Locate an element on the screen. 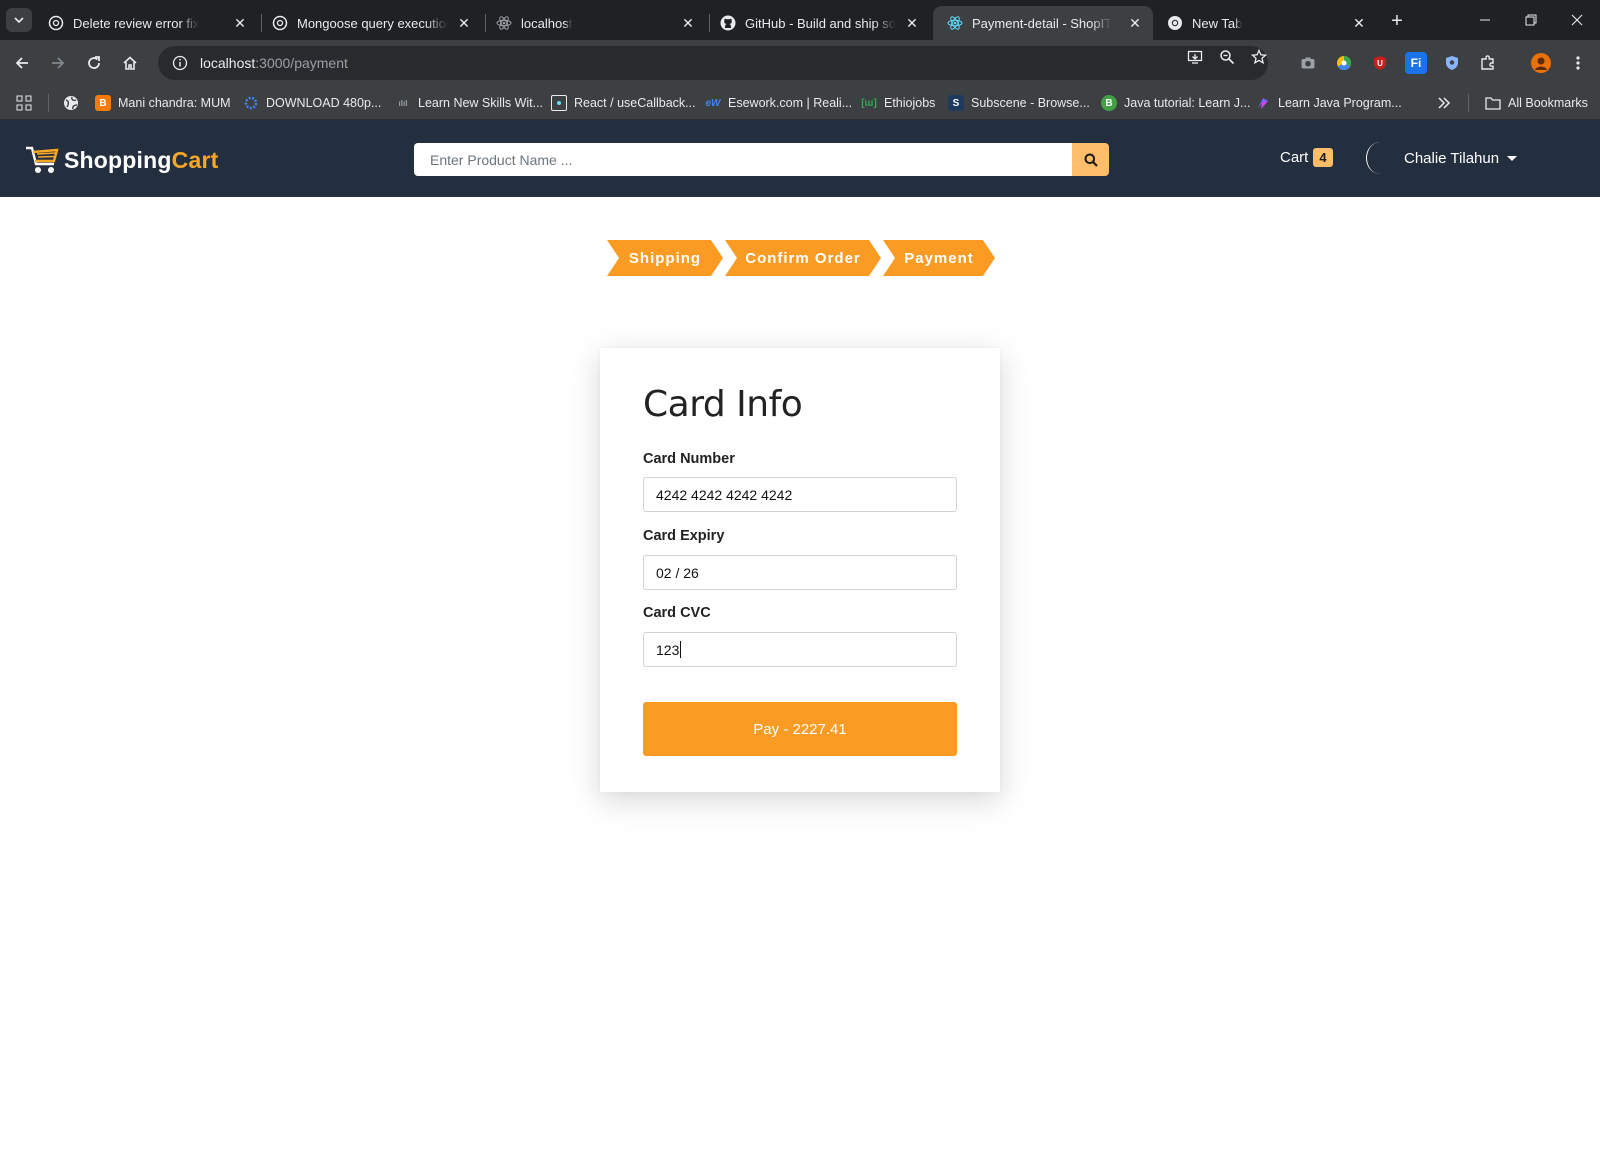  card-expiry-field: 02 / 26 is located at coordinates (800, 572).